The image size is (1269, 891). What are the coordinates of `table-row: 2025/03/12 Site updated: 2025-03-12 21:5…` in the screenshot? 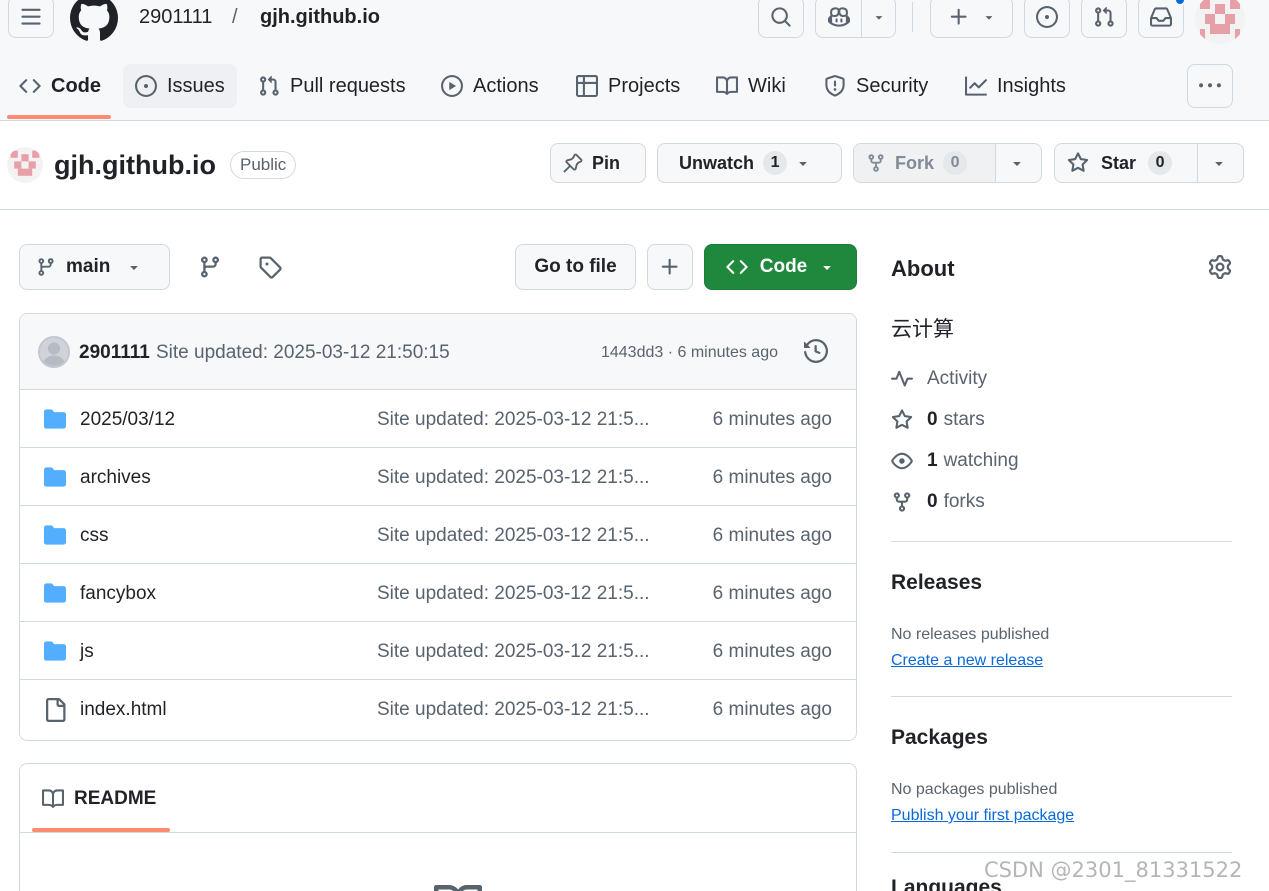 It's located at (438, 419).